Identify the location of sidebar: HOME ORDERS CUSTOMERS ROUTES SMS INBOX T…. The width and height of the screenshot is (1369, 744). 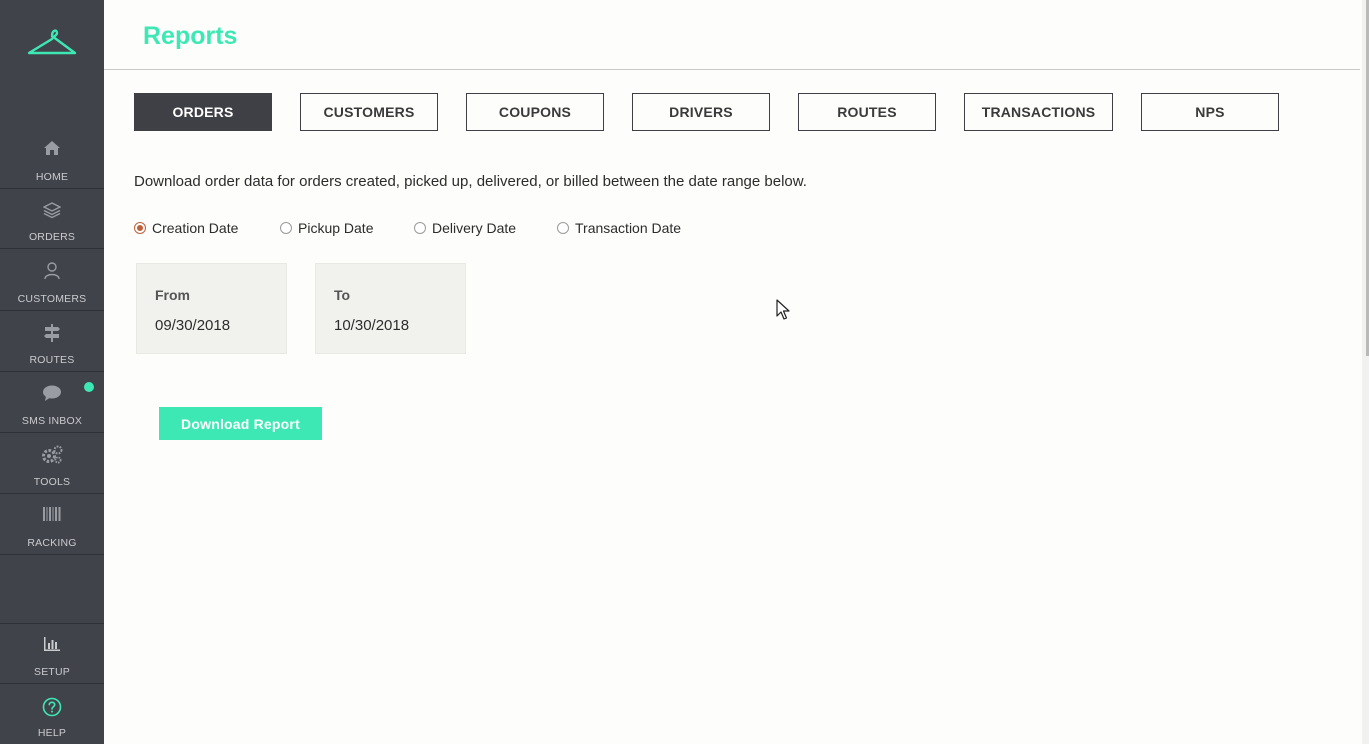
(52, 372).